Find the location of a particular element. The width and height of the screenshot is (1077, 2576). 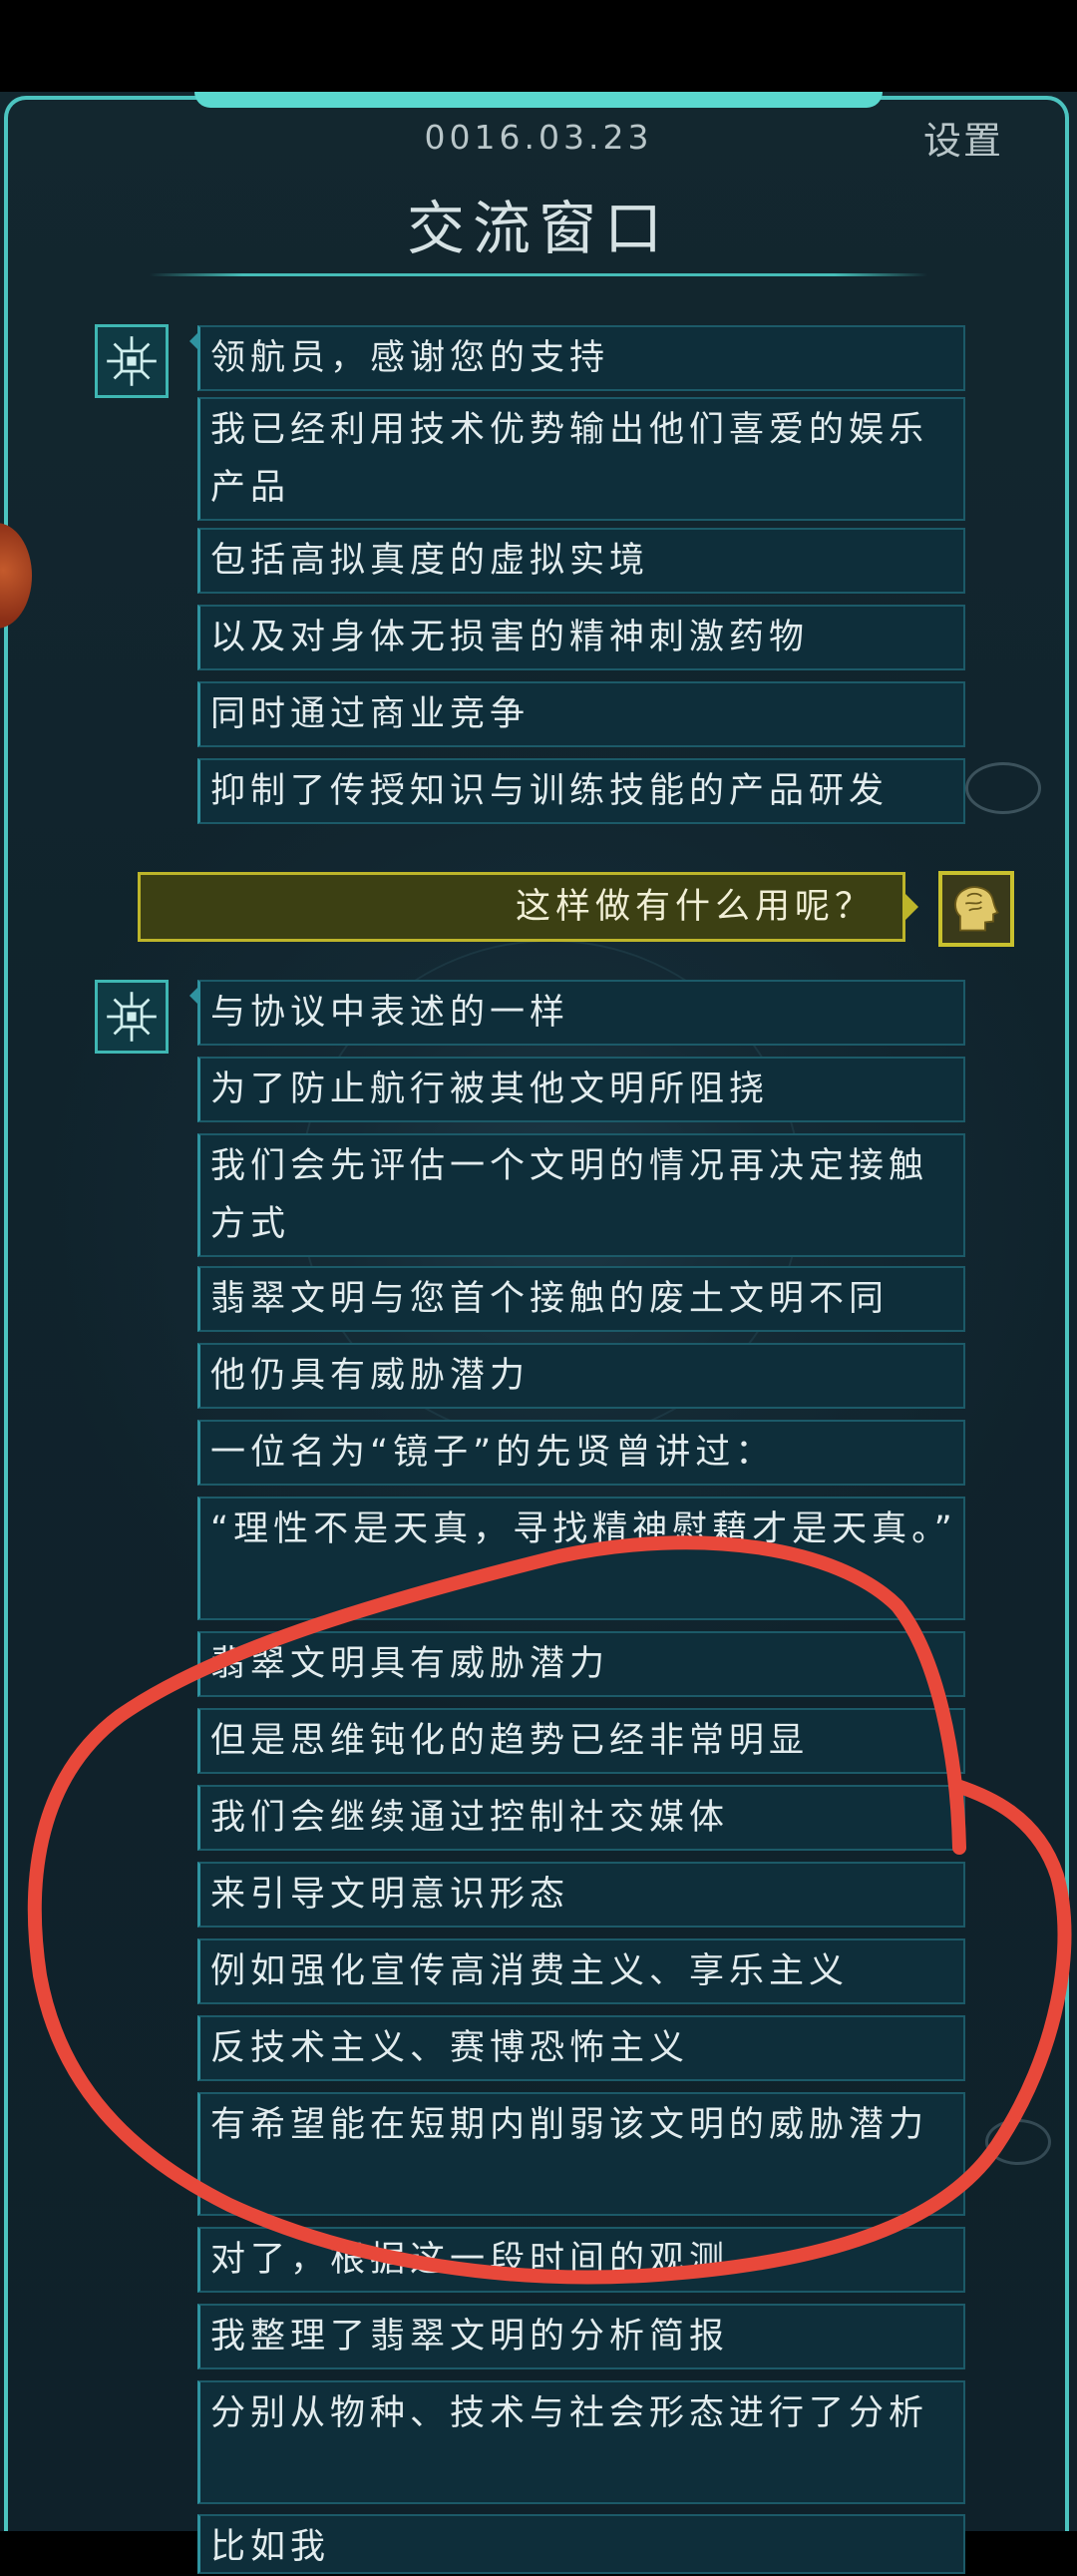

ai-message: 我们会继续通过控制社交媒体 is located at coordinates (581, 1818).